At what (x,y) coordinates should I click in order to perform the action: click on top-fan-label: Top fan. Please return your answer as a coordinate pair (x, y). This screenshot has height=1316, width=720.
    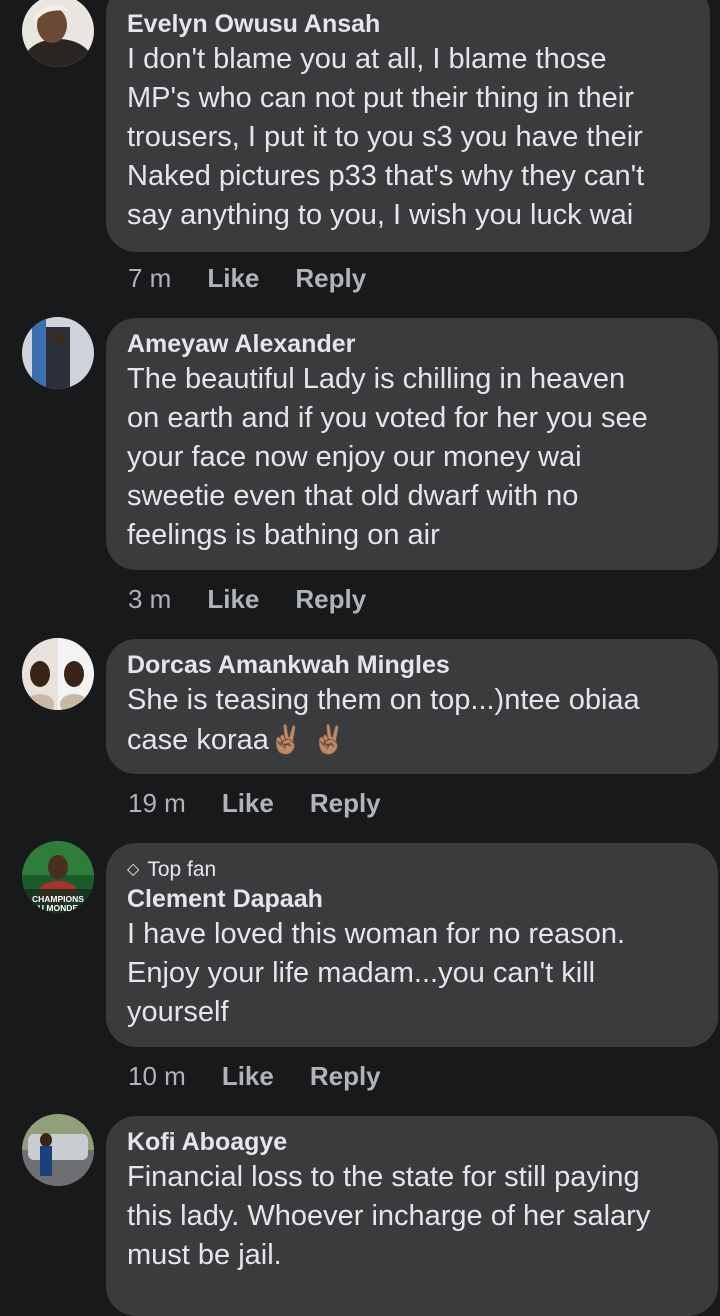
    Looking at the image, I should click on (182, 869).